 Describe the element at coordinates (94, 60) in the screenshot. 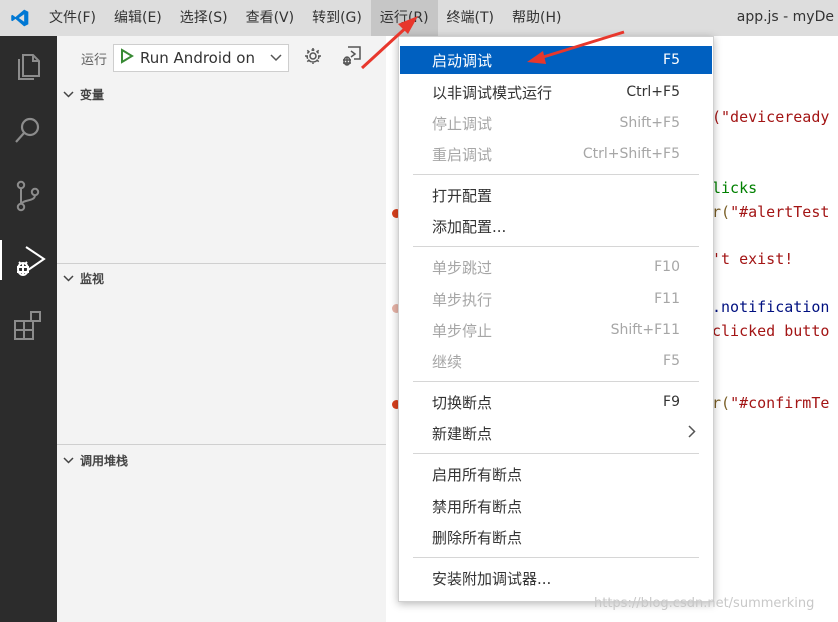

I see `run-view-title: 运行` at that location.